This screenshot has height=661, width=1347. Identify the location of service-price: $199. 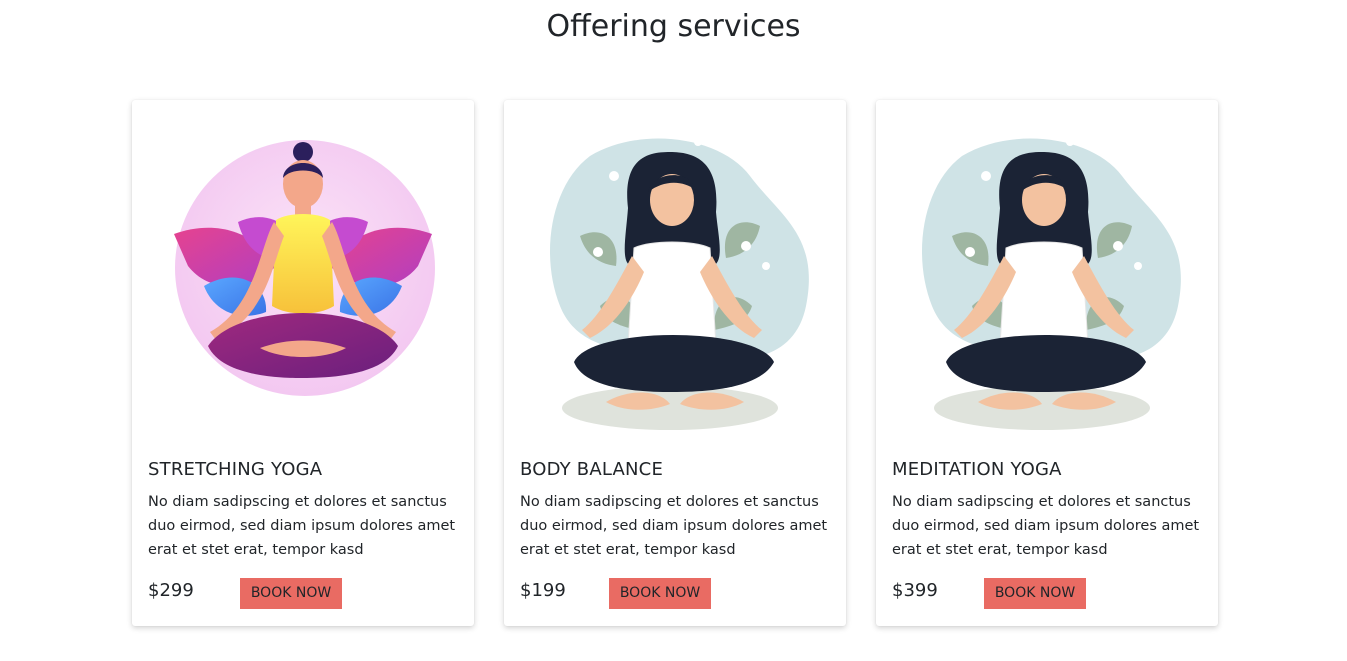
(543, 590).